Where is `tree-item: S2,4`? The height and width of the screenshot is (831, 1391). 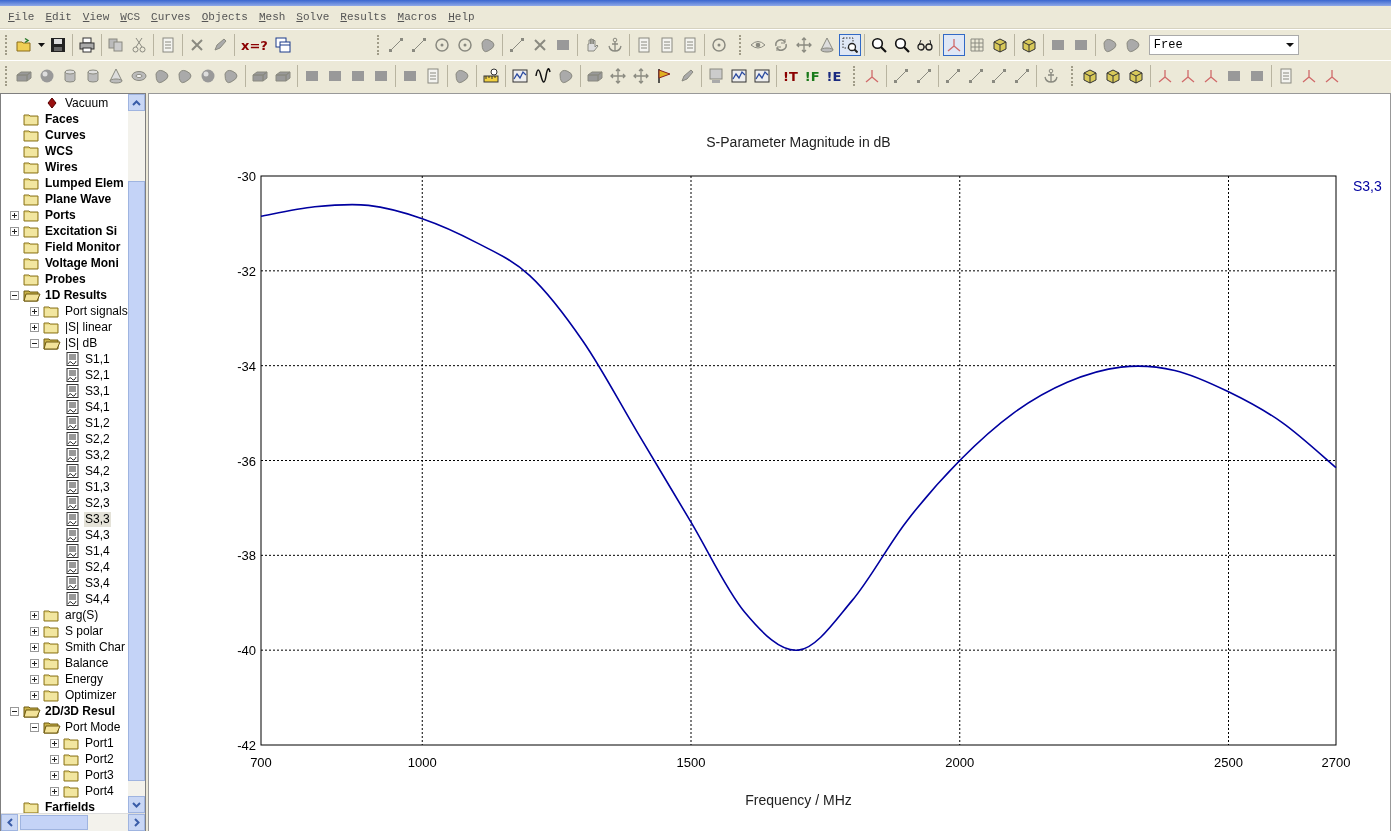 tree-item: S2,4 is located at coordinates (97, 567).